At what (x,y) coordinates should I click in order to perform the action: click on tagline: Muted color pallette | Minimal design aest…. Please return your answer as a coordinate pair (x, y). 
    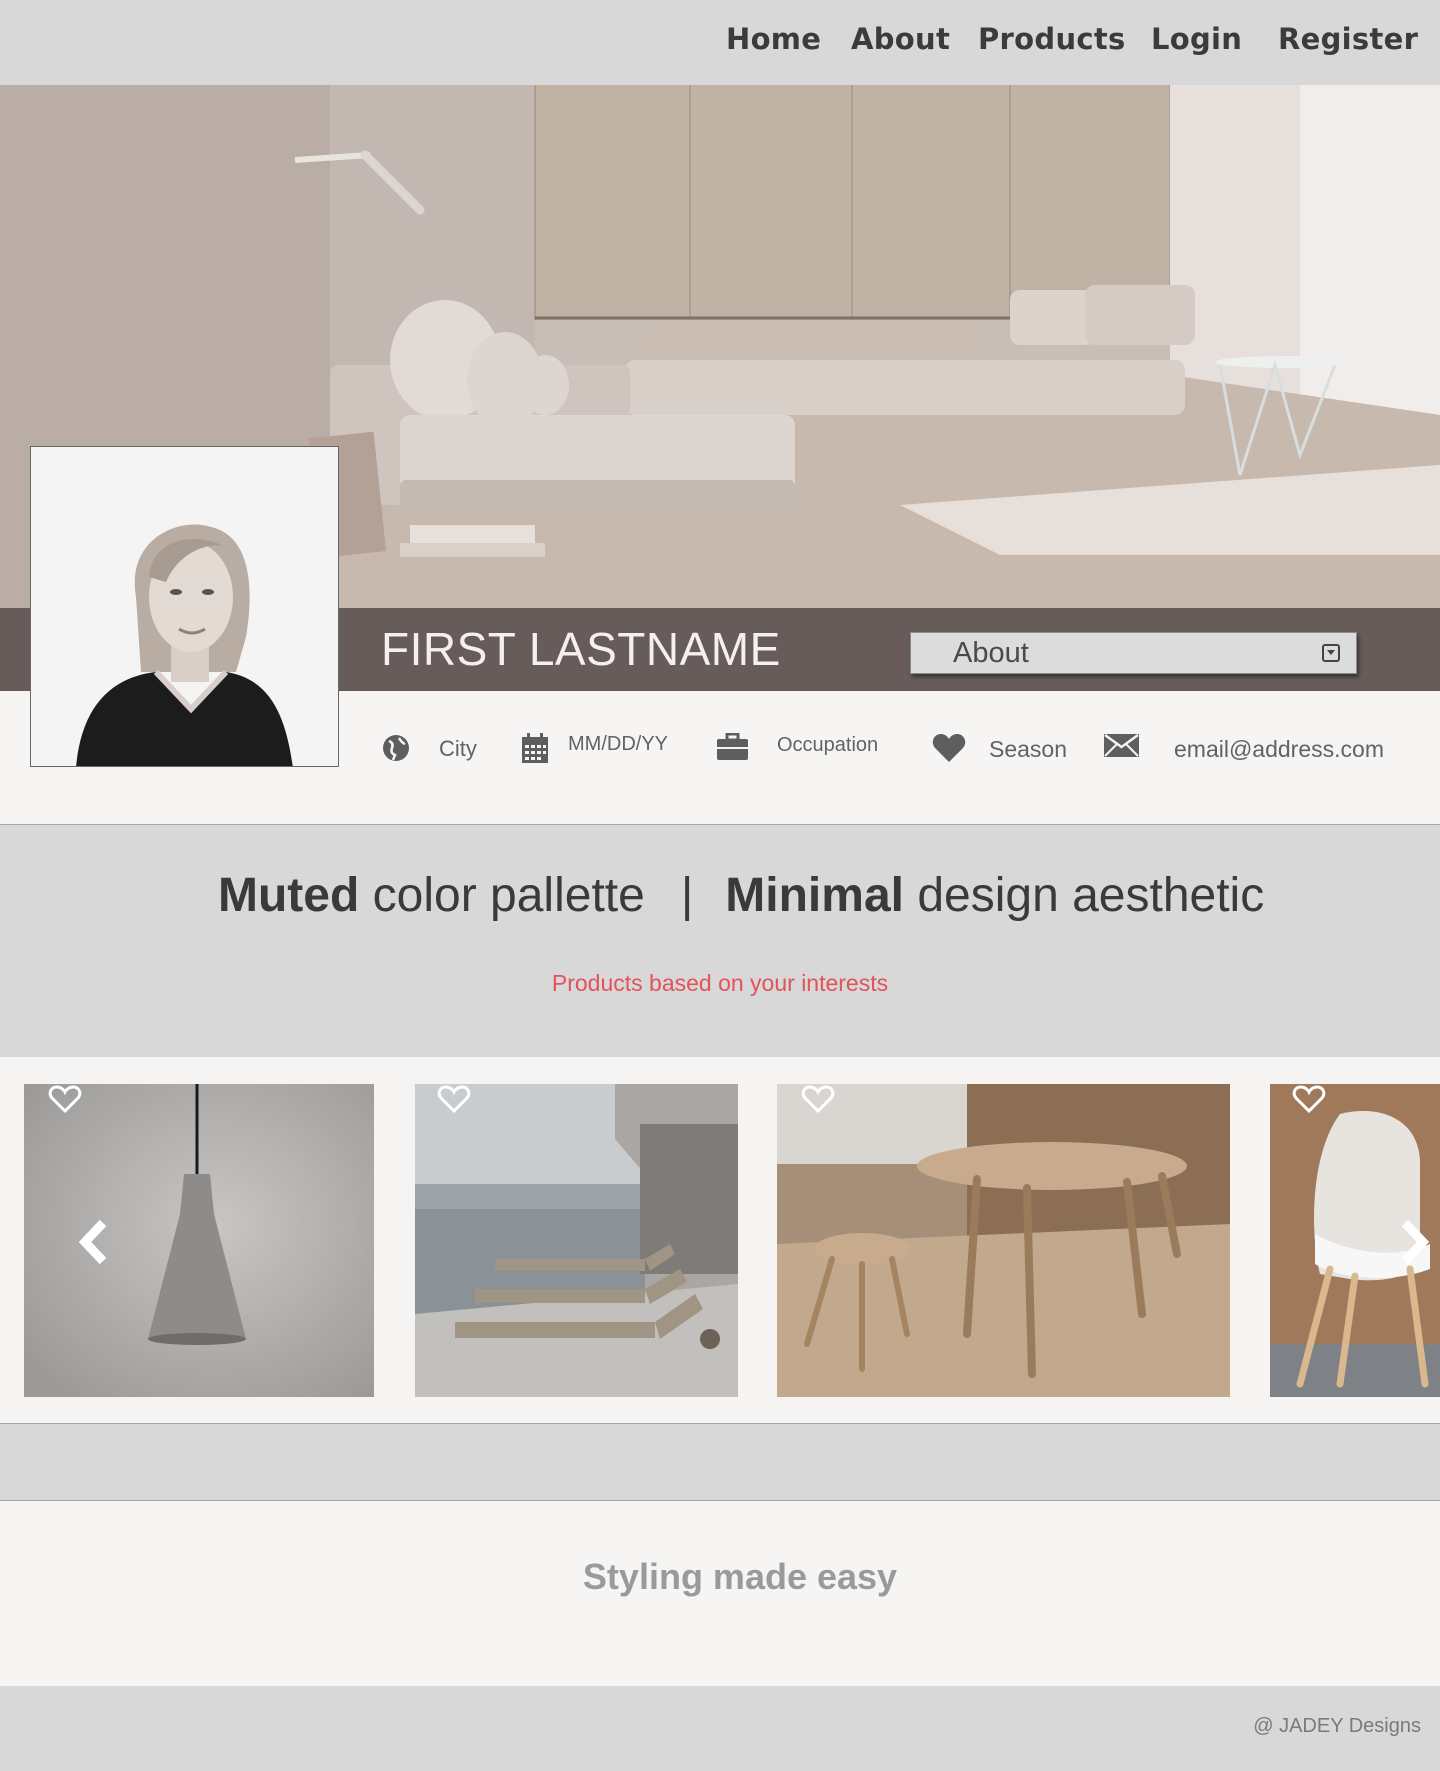
    Looking at the image, I should click on (741, 895).